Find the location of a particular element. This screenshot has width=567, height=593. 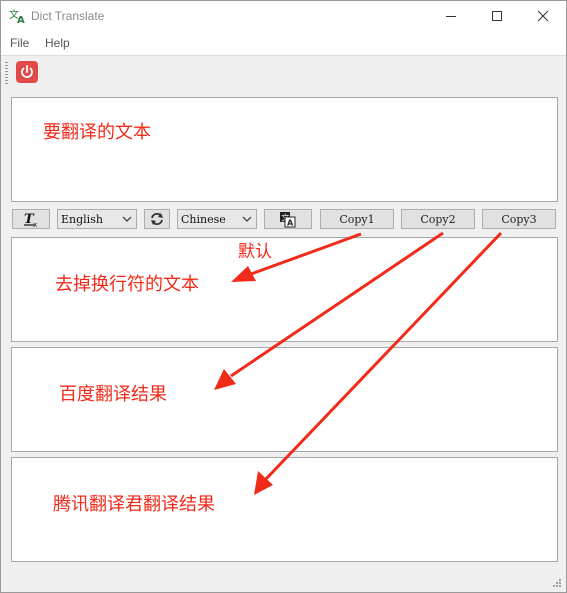

tencent-result-text: 腾讯翻译君翻译结果 is located at coordinates (134, 504).